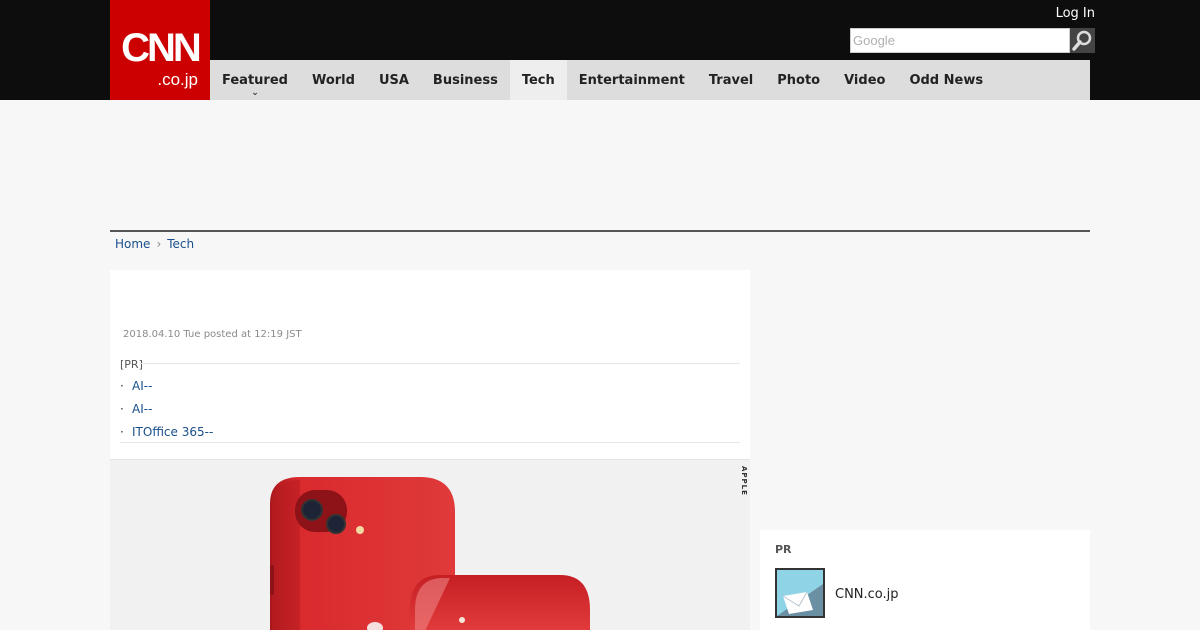  I want to click on nav-video: Video, so click(864, 80).